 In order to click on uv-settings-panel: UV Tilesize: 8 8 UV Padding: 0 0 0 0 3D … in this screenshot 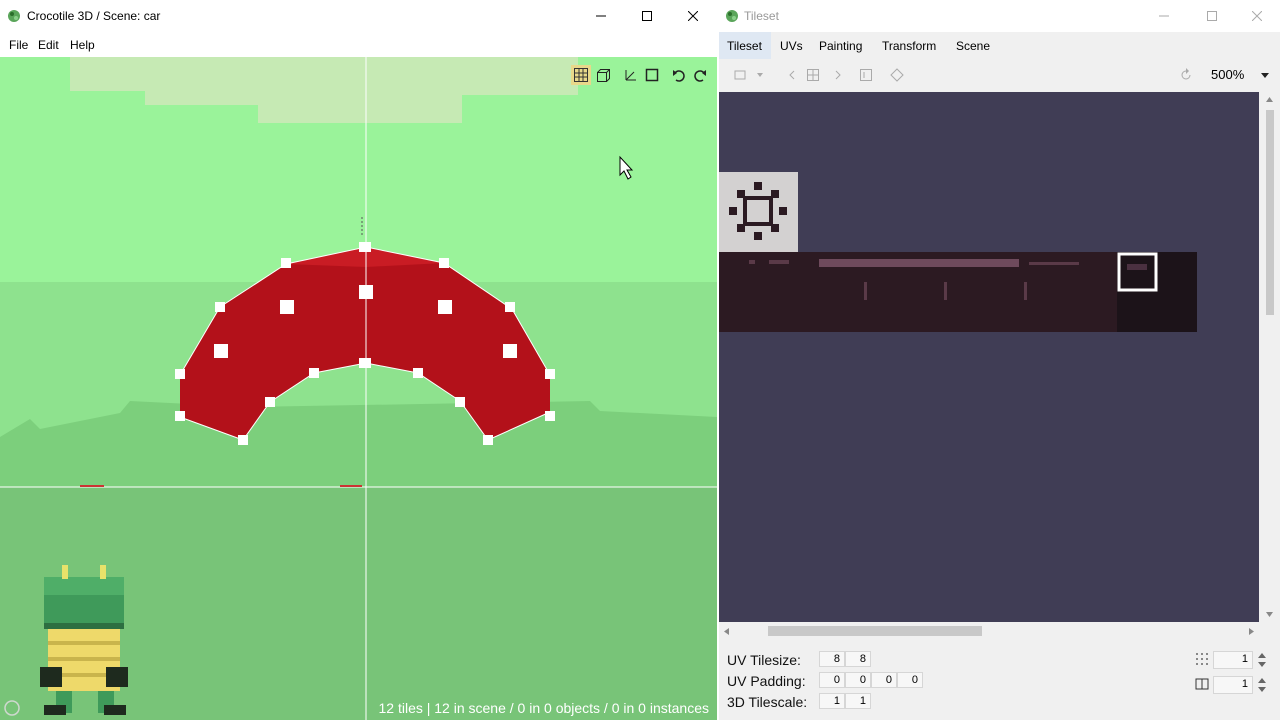, I will do `click(999, 680)`.